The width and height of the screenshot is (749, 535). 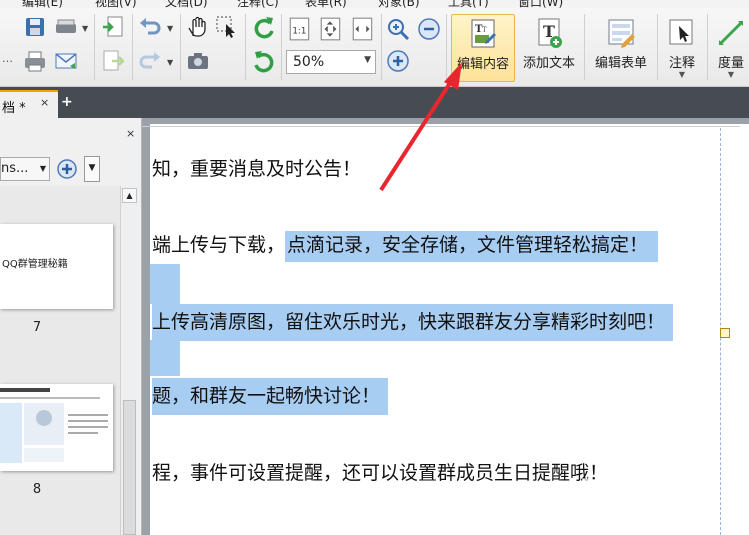 I want to click on edit-form-icon, so click(x=621, y=33).